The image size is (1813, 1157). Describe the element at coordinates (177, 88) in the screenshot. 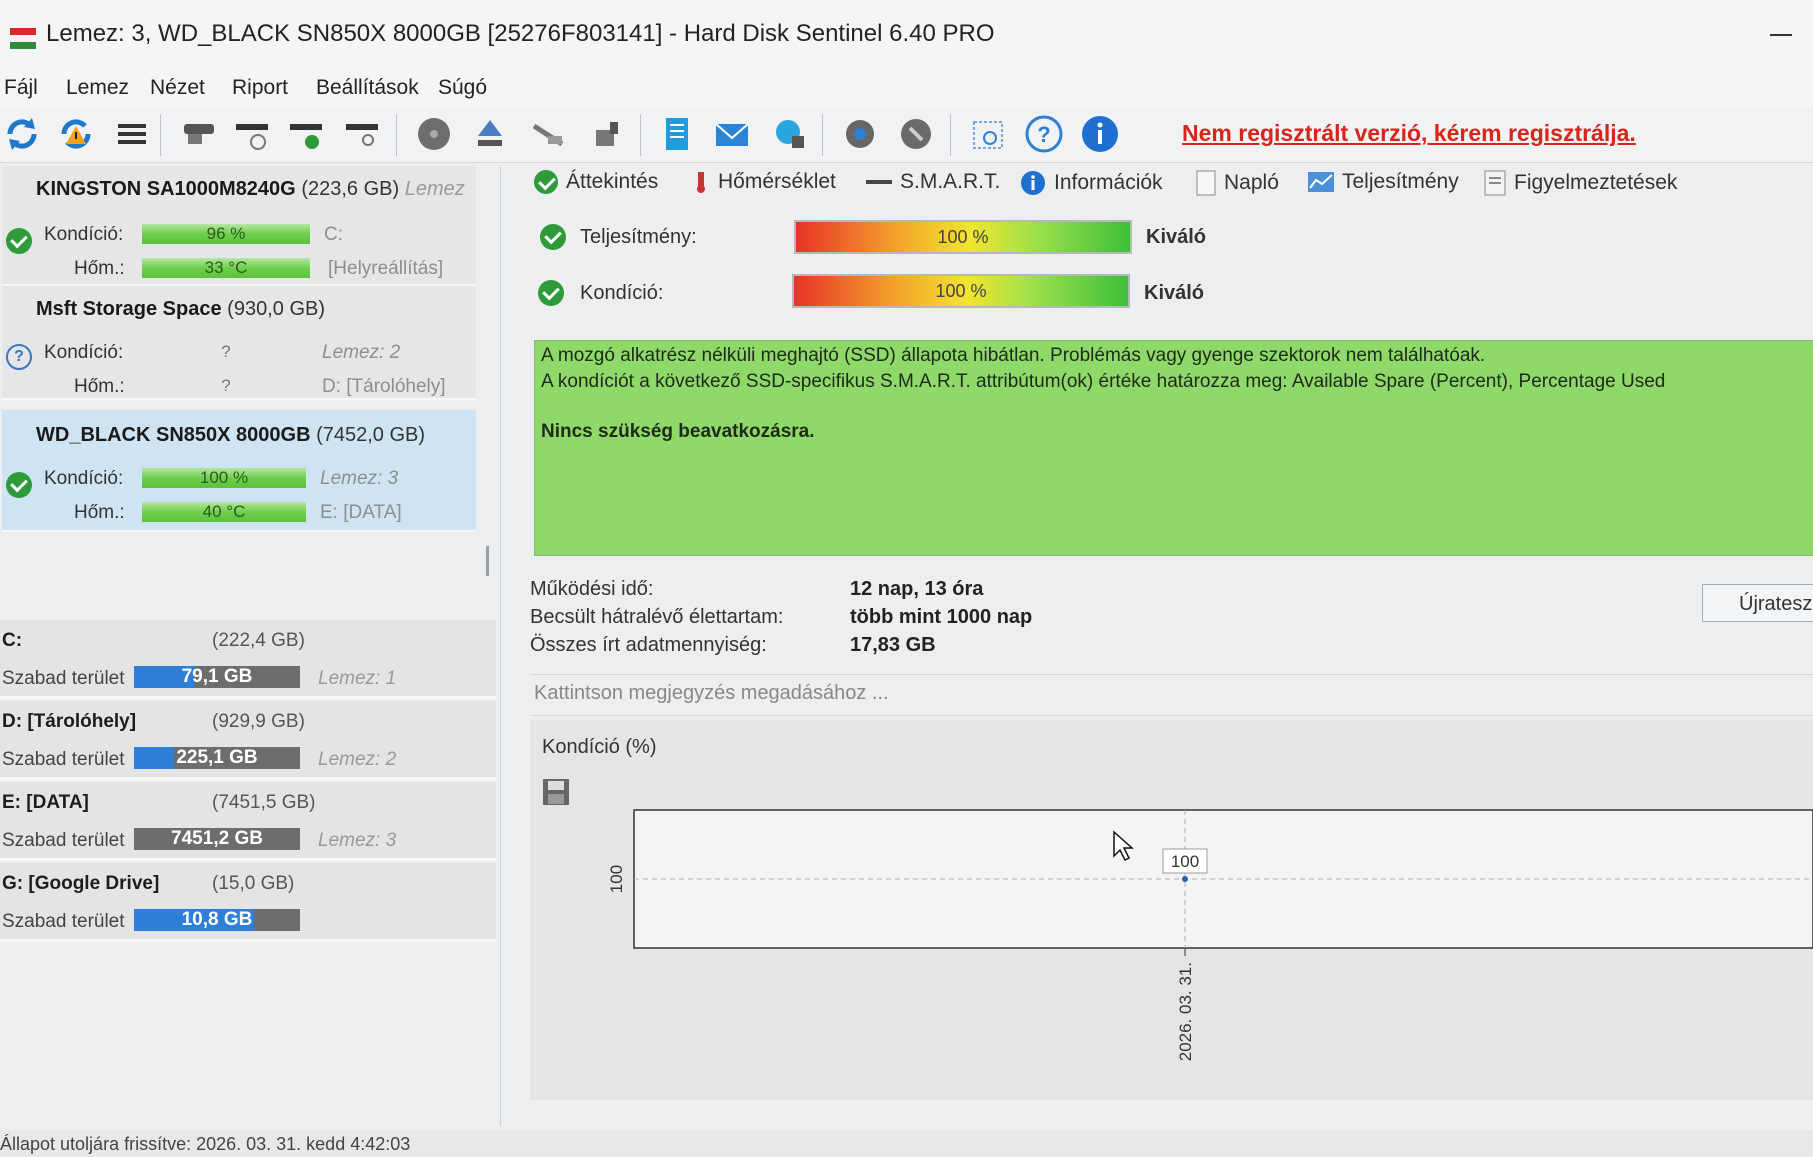

I see `menu-view: Nézet` at that location.